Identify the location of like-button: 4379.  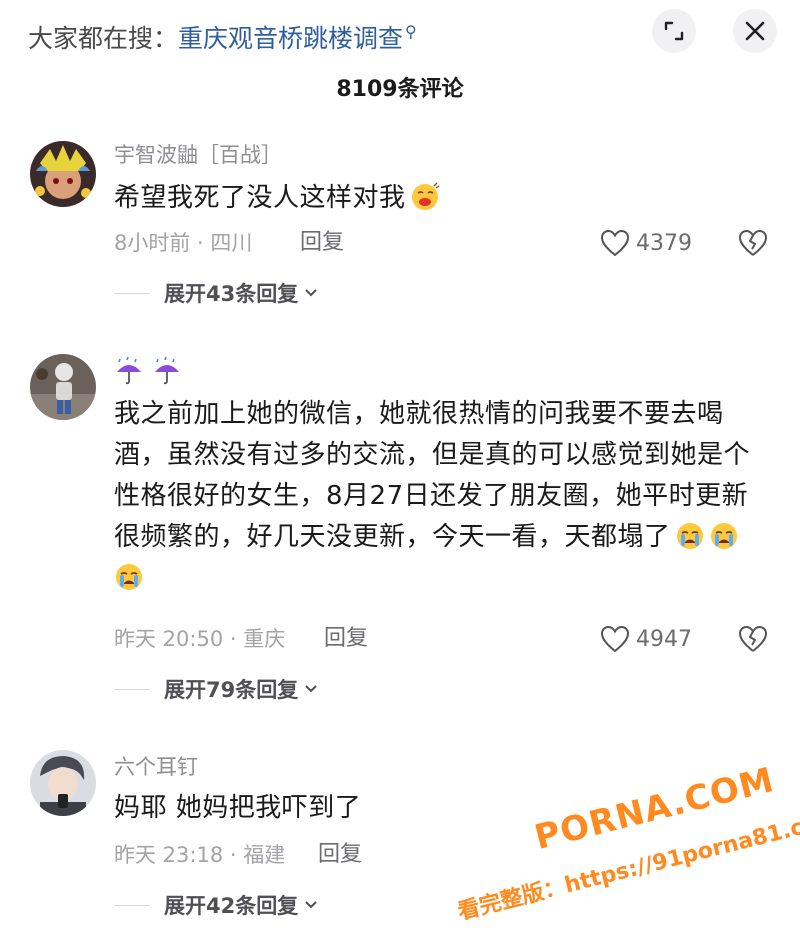
(646, 243).